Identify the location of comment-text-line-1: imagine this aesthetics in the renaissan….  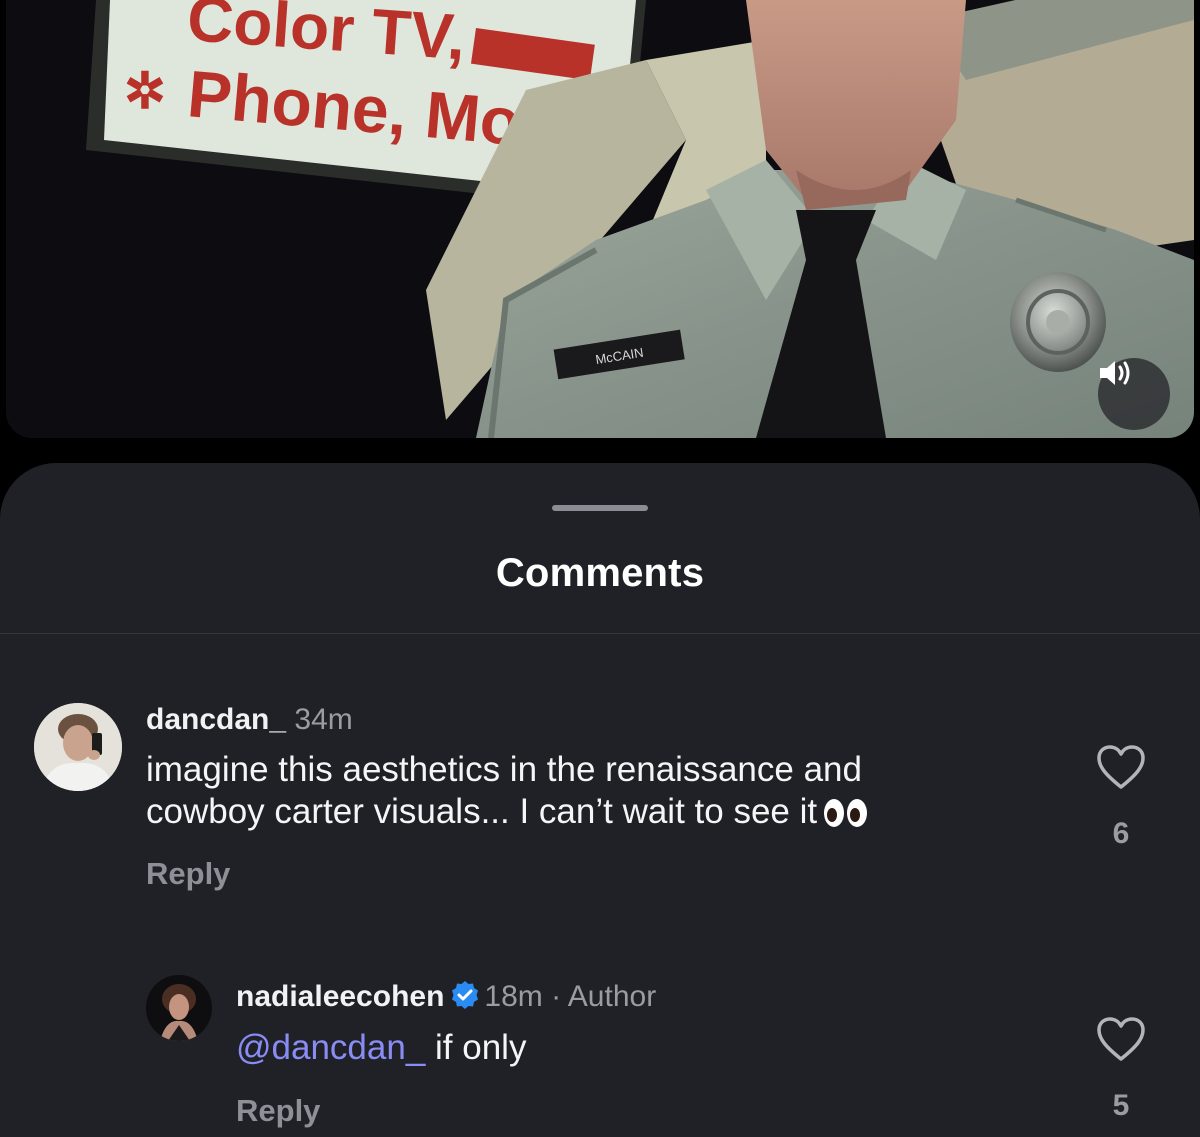
(504, 769).